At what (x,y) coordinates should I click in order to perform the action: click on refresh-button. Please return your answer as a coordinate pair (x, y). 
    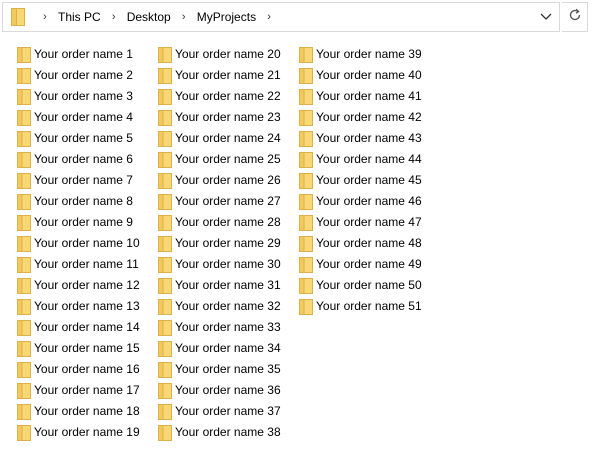
    Looking at the image, I should click on (575, 17).